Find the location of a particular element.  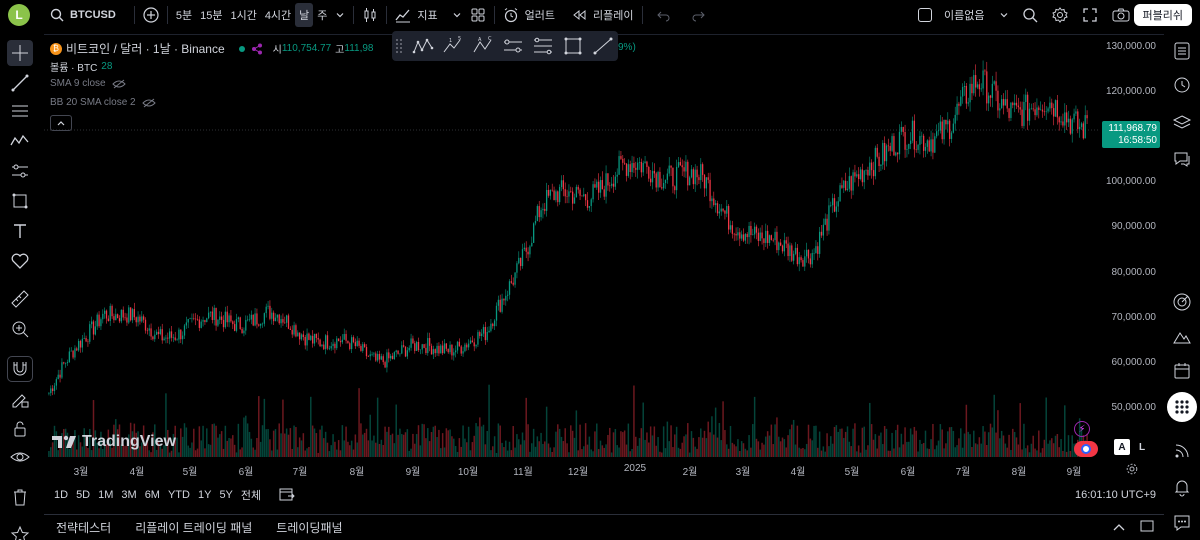

maximize-panel-button is located at coordinates (1147, 527).